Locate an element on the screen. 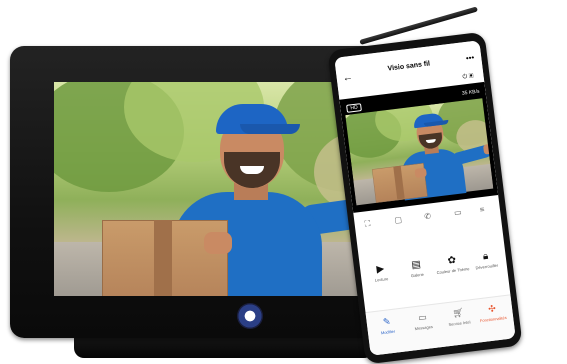 This screenshot has width=567, height=364. logo-letter: C is located at coordinates (250, 315).